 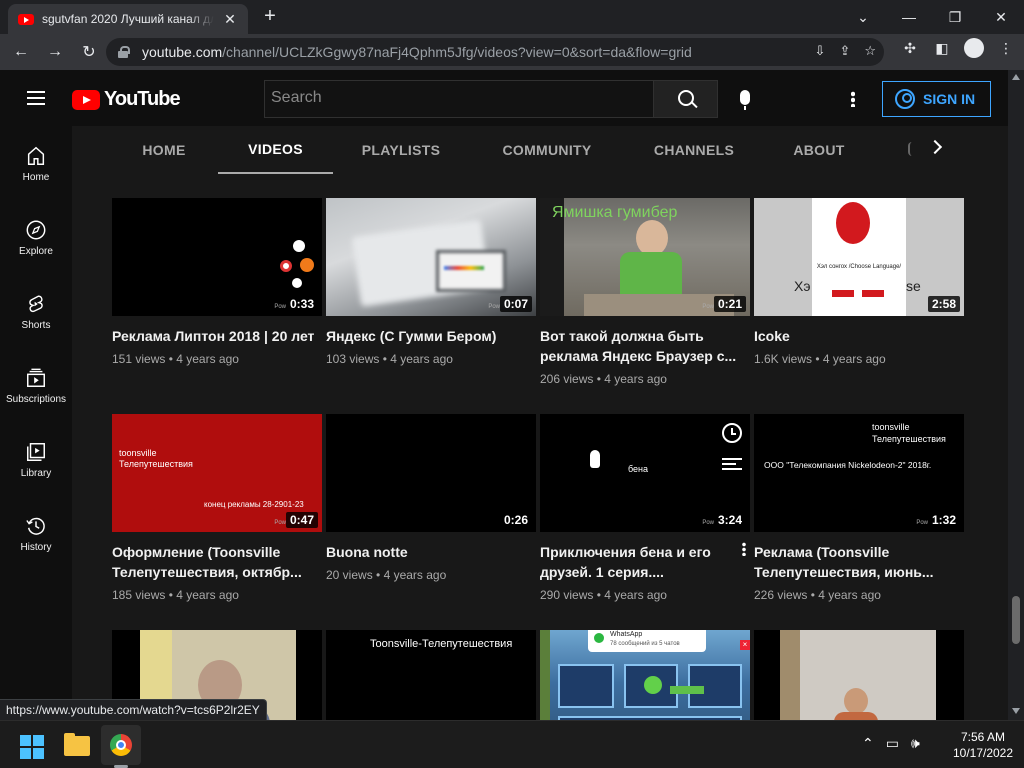 I want to click on voice-search-mic-icon, so click(x=745, y=100).